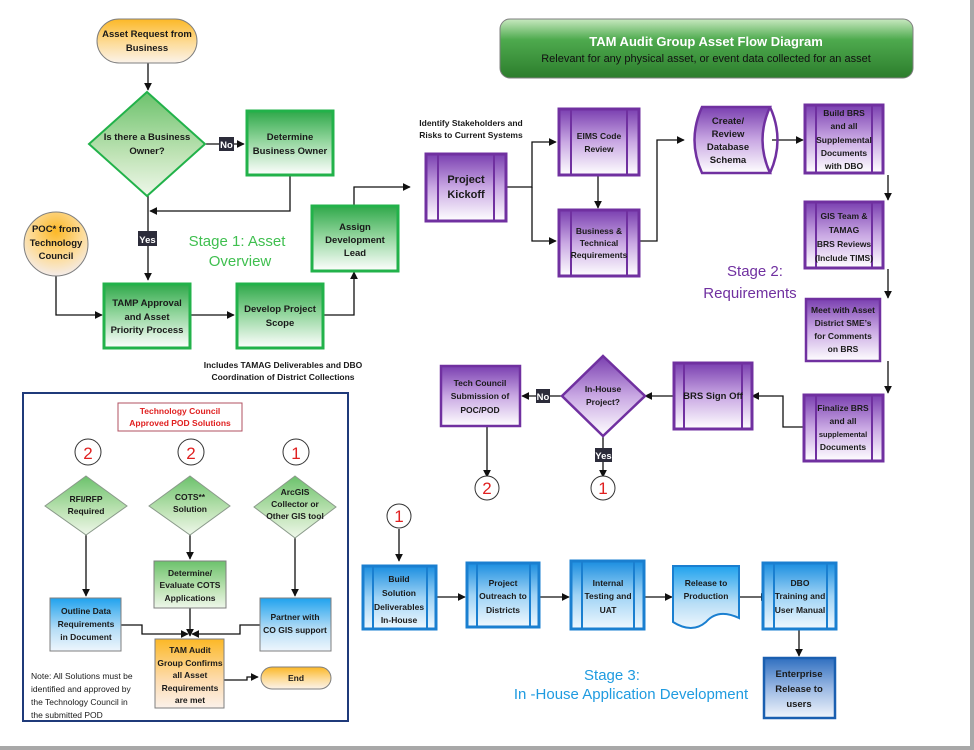 The width and height of the screenshot is (974, 750). I want to click on node-brs-signoff: BRS Sign Off, so click(713, 396).